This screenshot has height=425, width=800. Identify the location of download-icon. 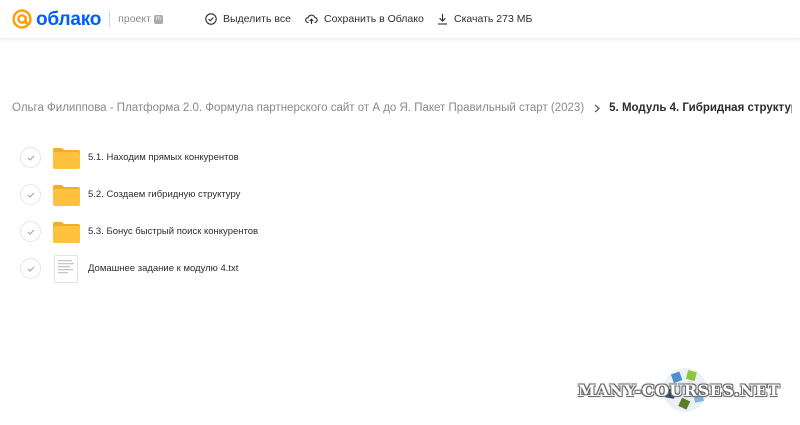
(442, 19).